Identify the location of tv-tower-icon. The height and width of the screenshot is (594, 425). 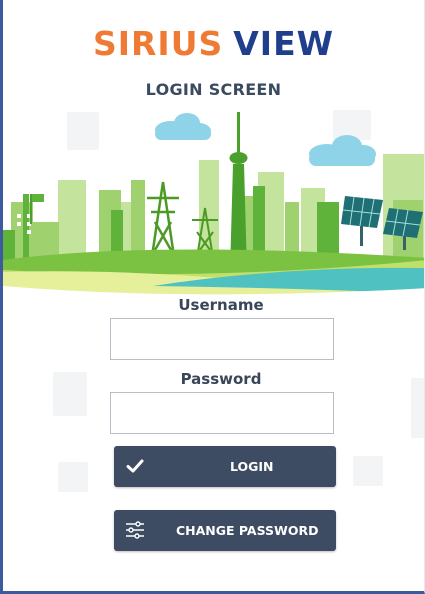
(238, 192).